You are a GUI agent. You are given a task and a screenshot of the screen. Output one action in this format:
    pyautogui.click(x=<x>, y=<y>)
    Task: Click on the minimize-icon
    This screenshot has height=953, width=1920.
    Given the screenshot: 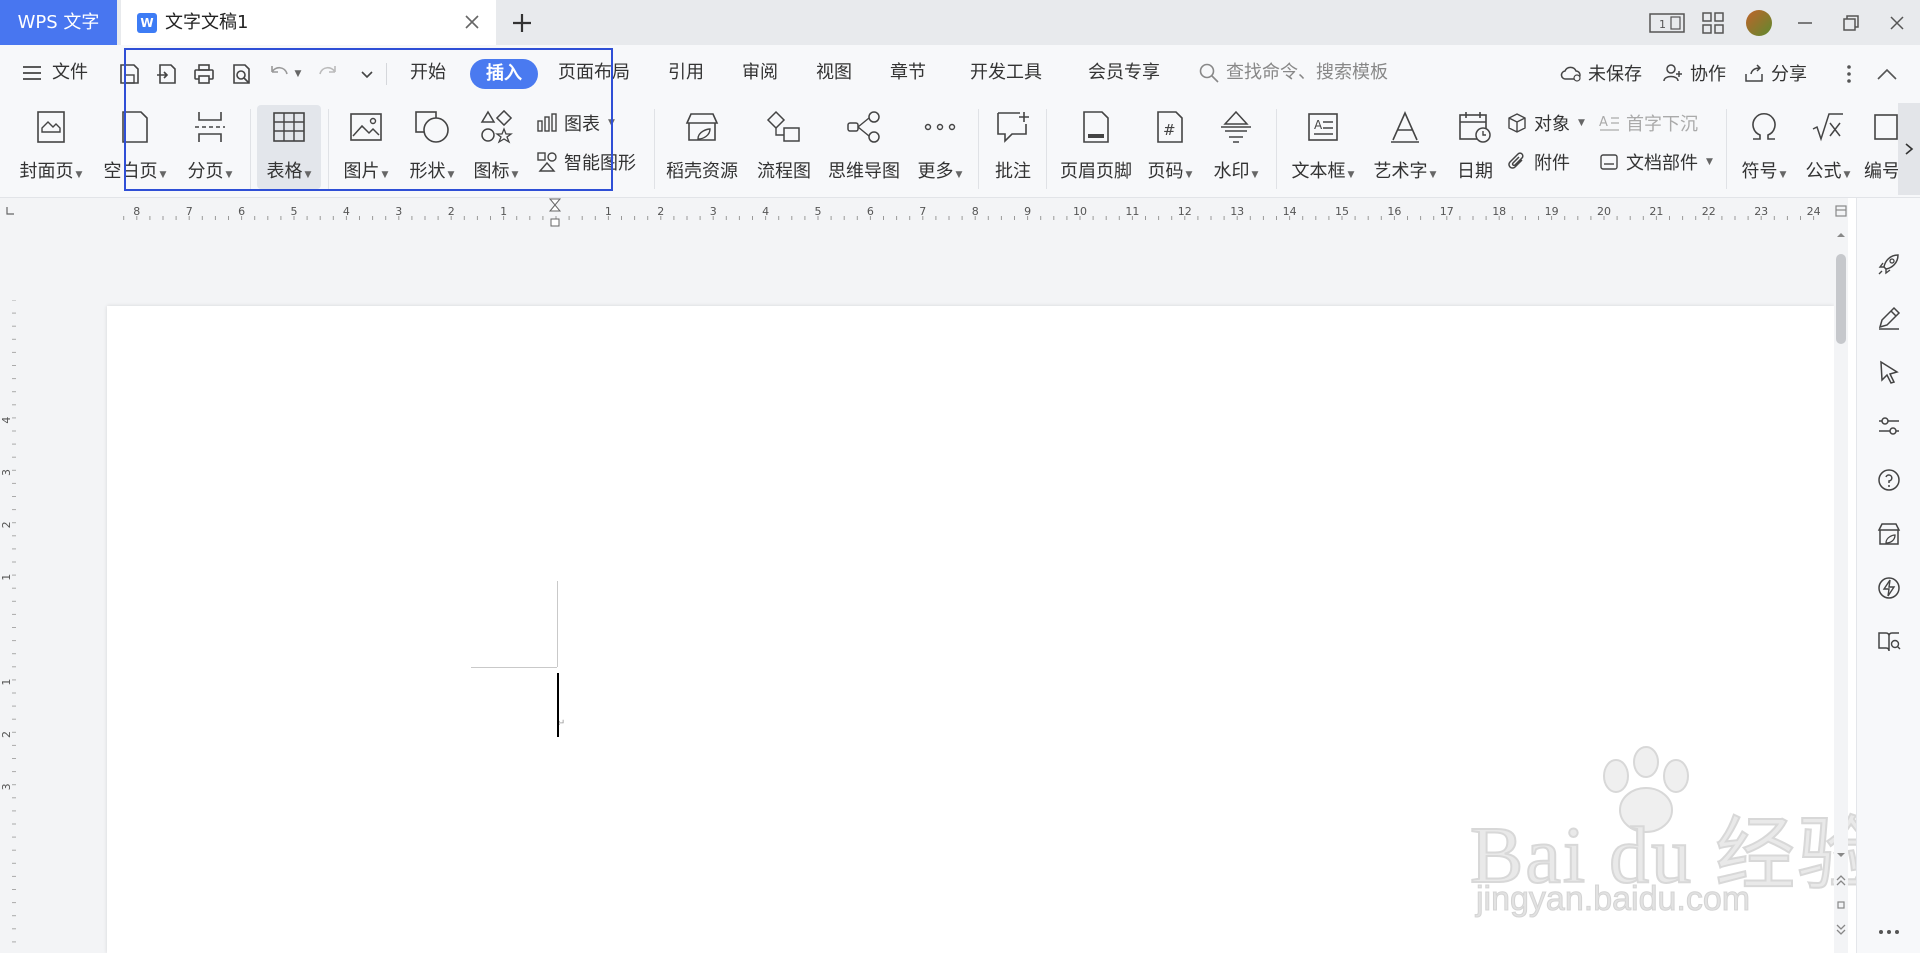 What is the action you would take?
    pyautogui.click(x=1805, y=22)
    